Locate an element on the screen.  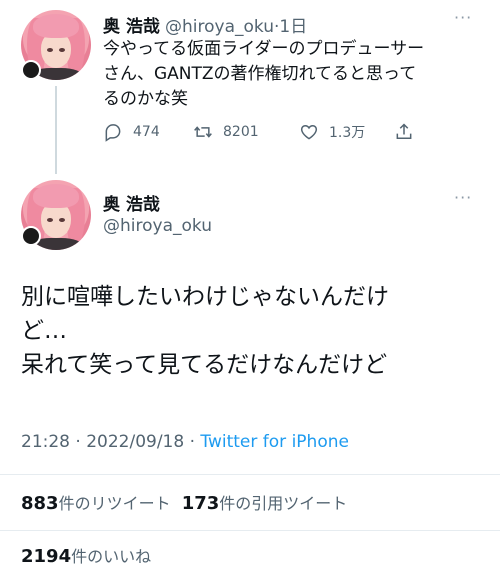
engagement-stats: 883件のリツイート 173件の引用ツイート is located at coordinates (184, 502).